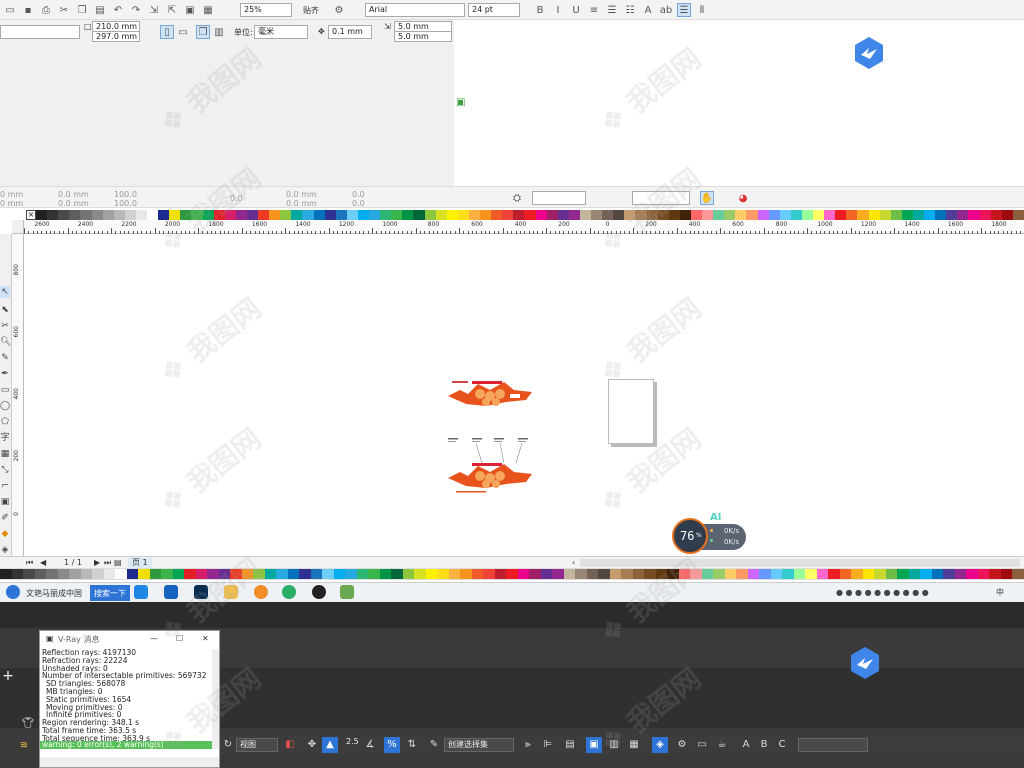  What do you see at coordinates (29, 563) in the screenshot?
I see `first-page-icon: ⏮` at bounding box center [29, 563].